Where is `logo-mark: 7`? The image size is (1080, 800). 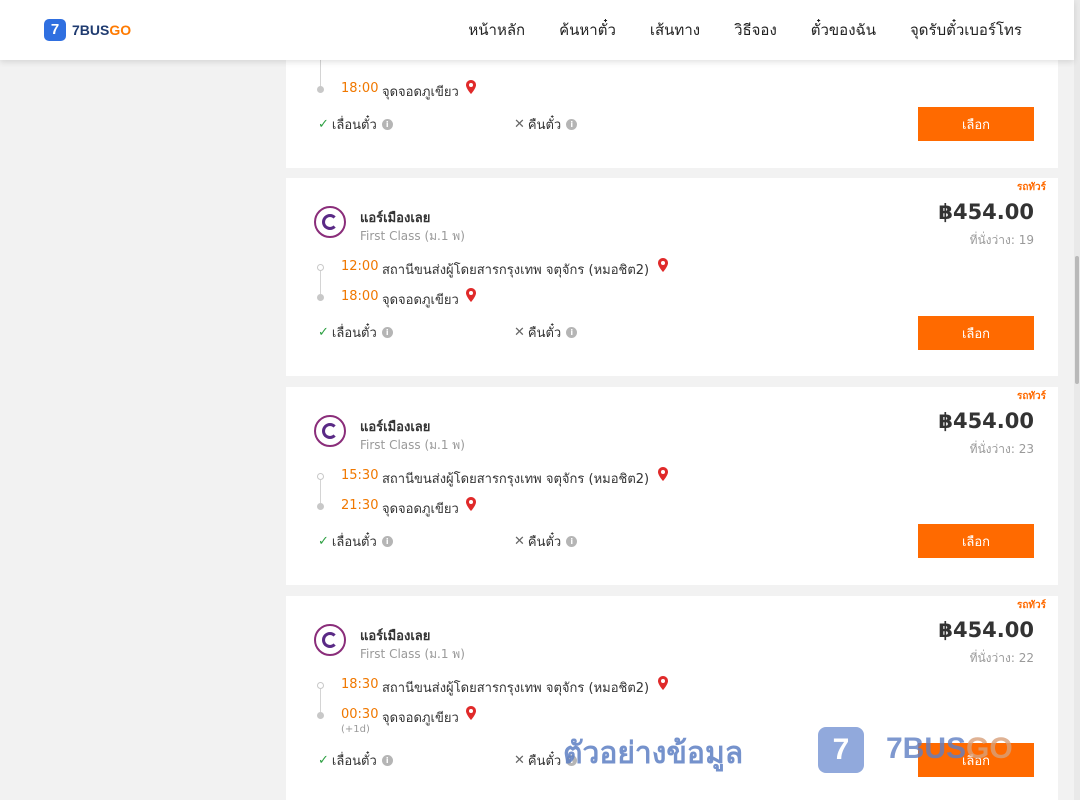 logo-mark: 7 is located at coordinates (55, 30).